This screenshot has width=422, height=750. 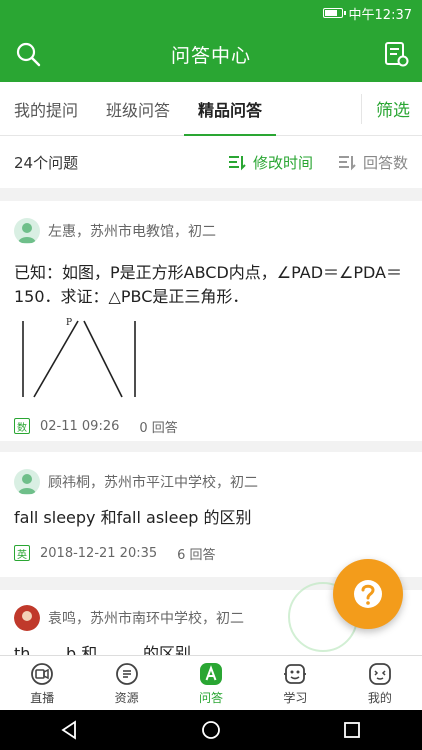 I want to click on nav-resources: 资源, so click(x=126, y=683).